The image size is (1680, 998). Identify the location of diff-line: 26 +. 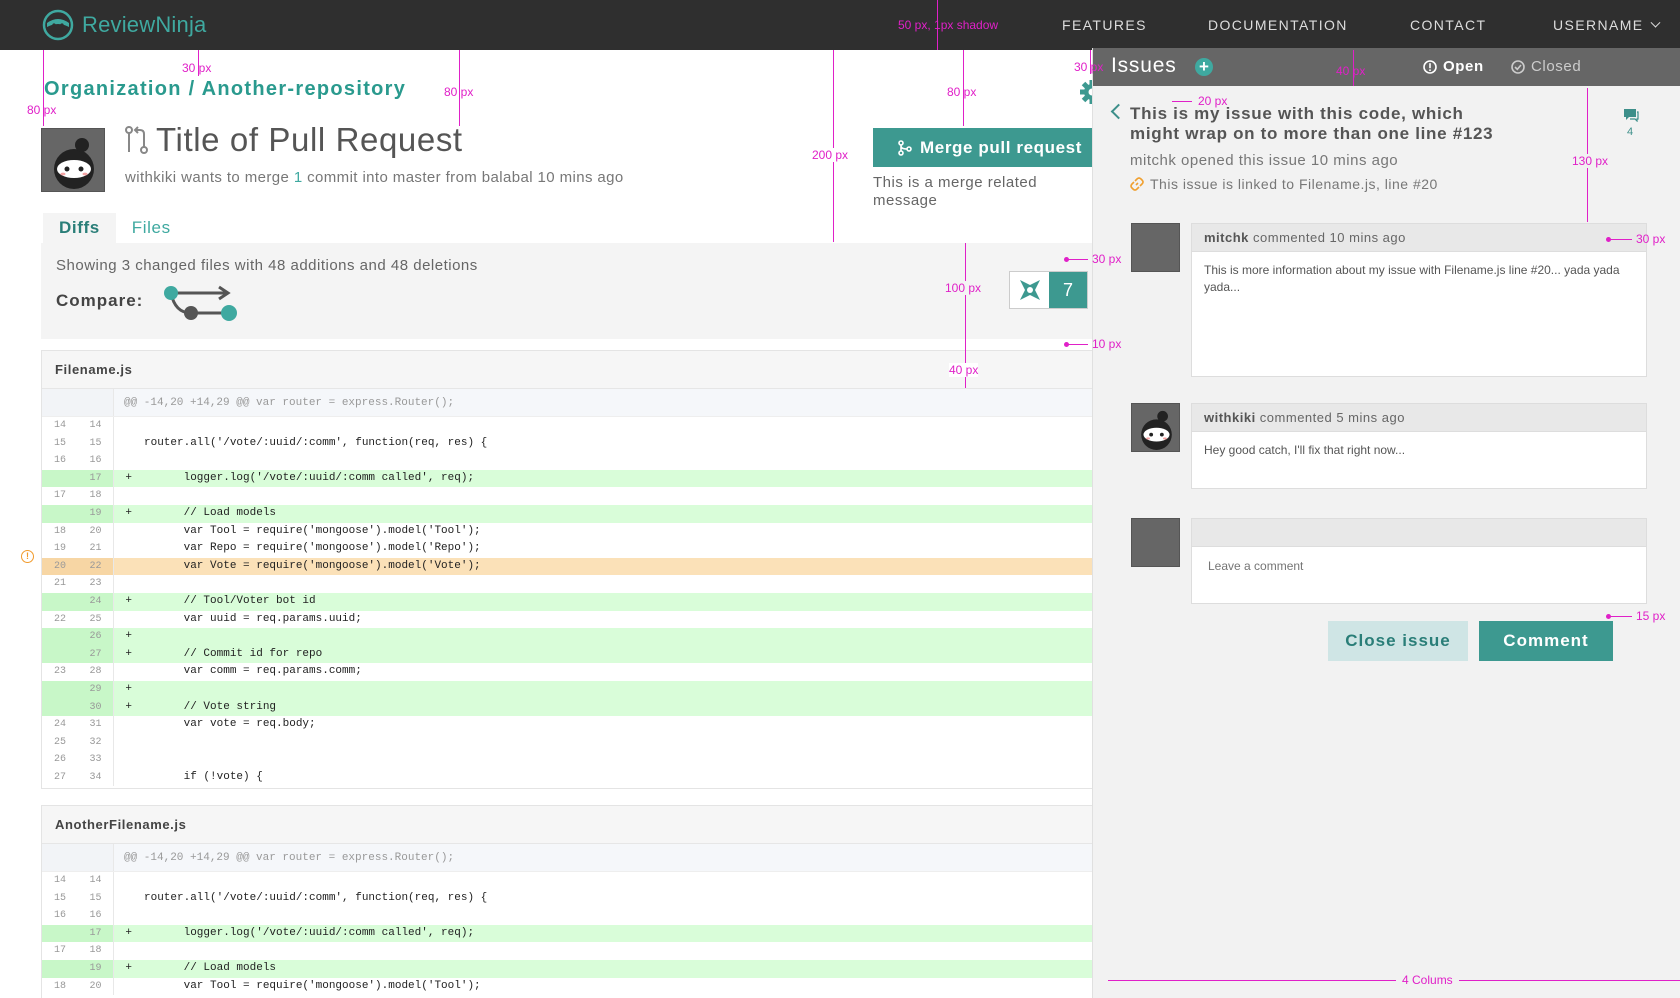
(574, 637).